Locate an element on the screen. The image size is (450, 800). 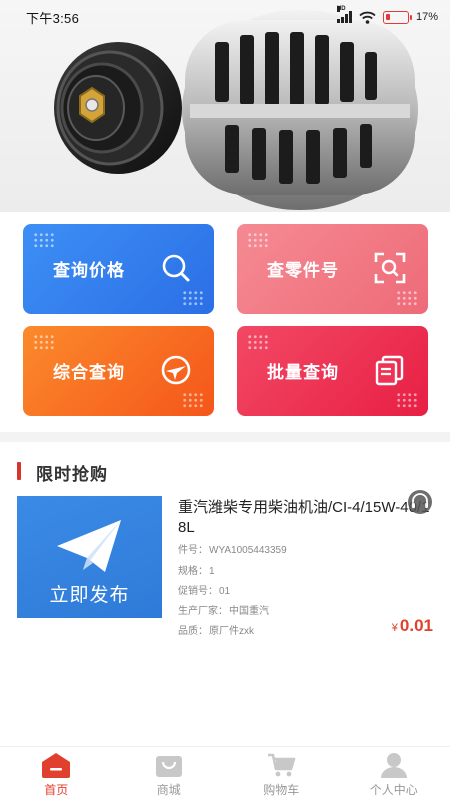
tile-label: 批量查询 is located at coordinates (303, 372).